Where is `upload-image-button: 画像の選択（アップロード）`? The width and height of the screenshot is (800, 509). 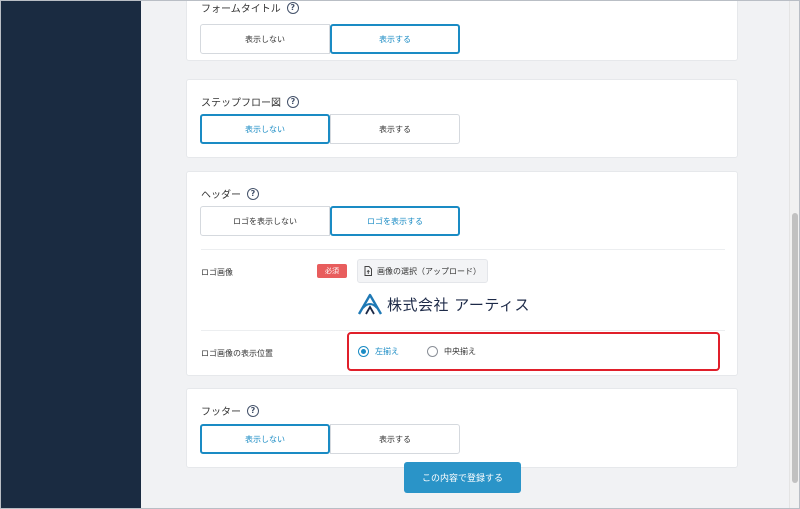 upload-image-button: 画像の選択（アップロード） is located at coordinates (422, 271).